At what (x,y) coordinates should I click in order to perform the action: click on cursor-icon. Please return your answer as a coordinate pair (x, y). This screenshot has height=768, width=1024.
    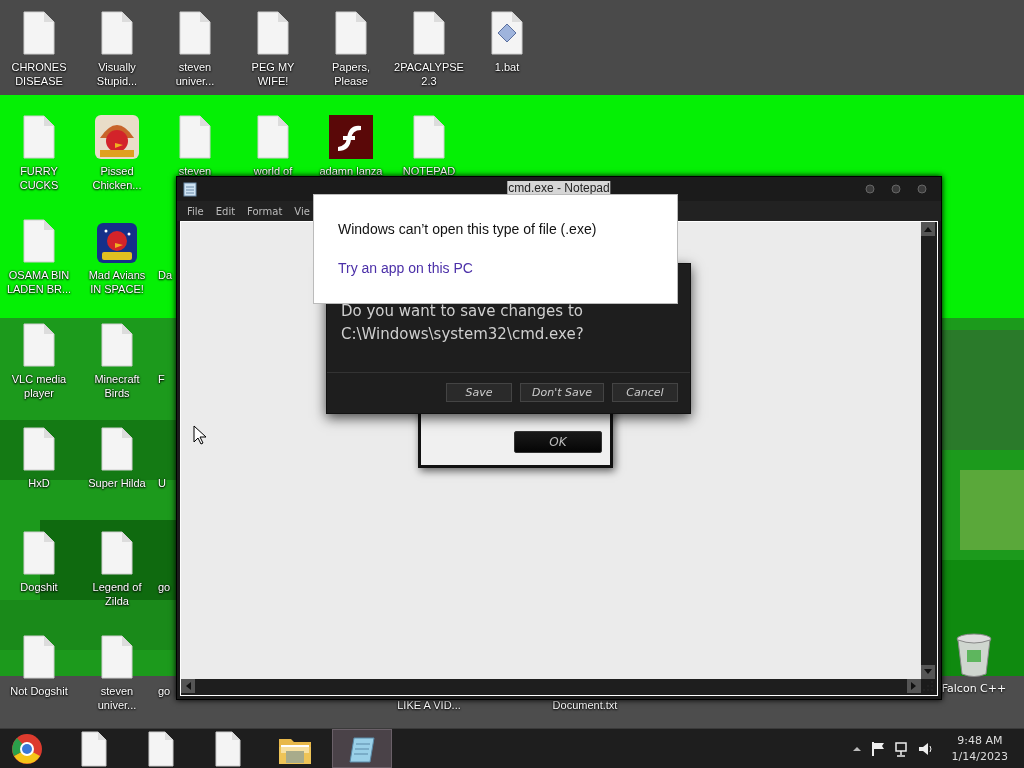
    Looking at the image, I should click on (200, 435).